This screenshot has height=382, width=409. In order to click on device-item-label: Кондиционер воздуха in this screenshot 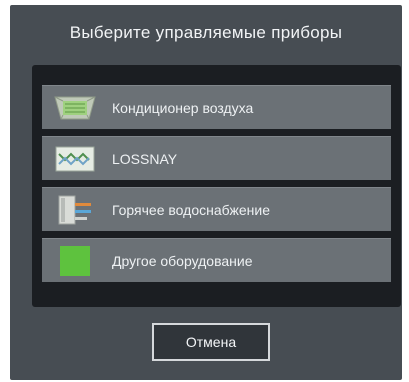, I will do `click(183, 107)`.